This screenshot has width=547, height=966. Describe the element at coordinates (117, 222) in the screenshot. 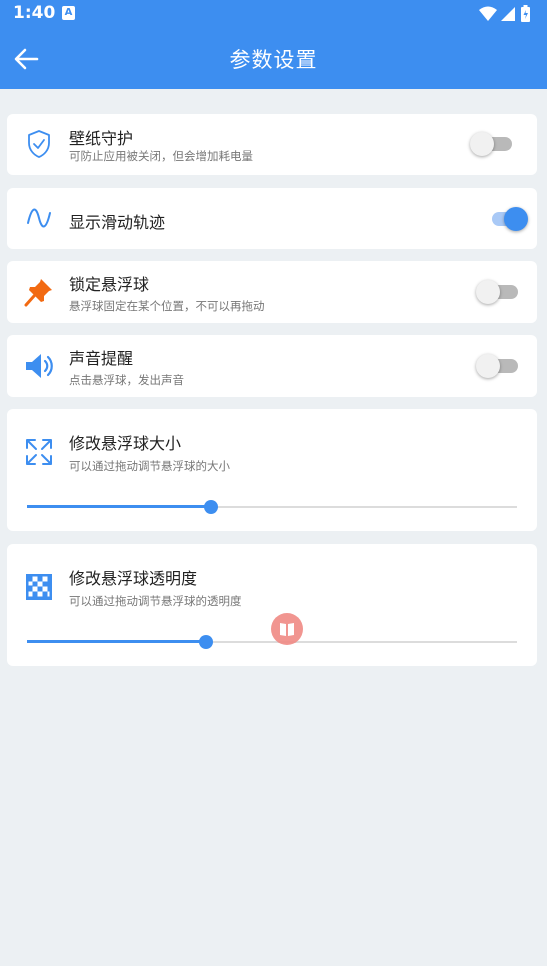

I see `setting-title: 显示滑动轨迹` at that location.